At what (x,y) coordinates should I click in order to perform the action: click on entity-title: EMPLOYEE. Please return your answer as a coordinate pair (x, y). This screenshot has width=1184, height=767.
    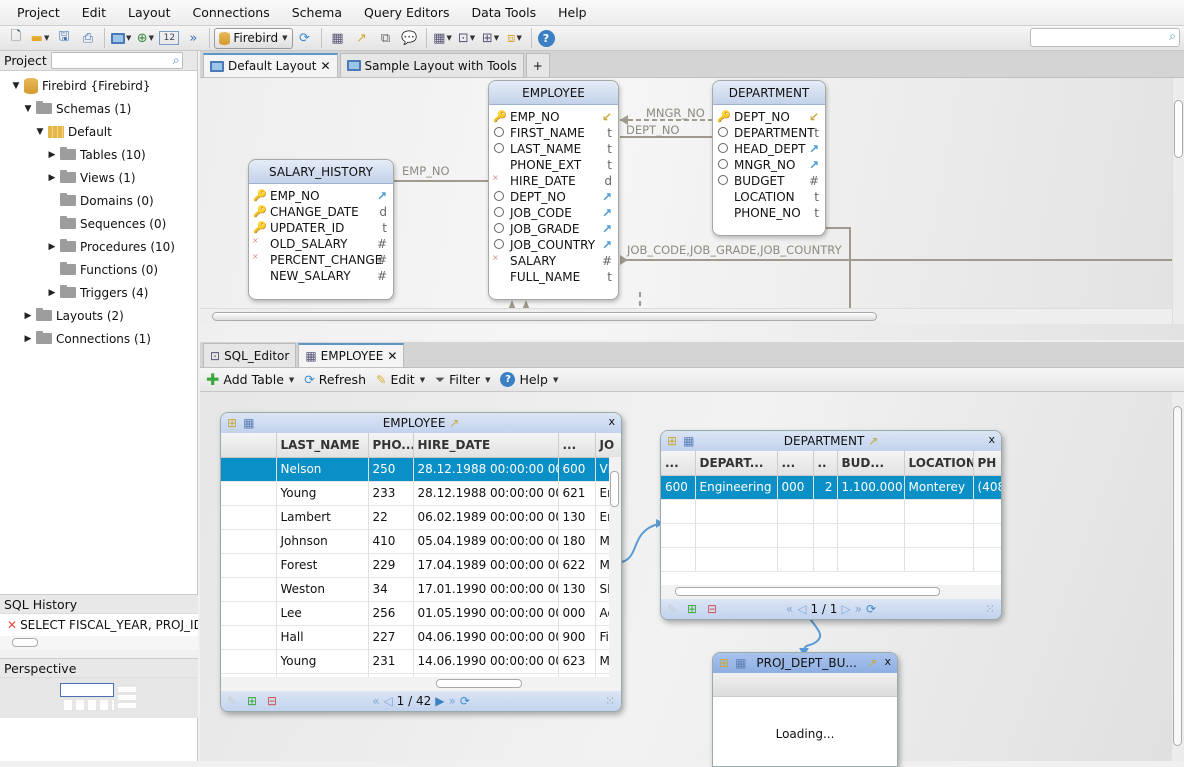
    Looking at the image, I should click on (553, 93).